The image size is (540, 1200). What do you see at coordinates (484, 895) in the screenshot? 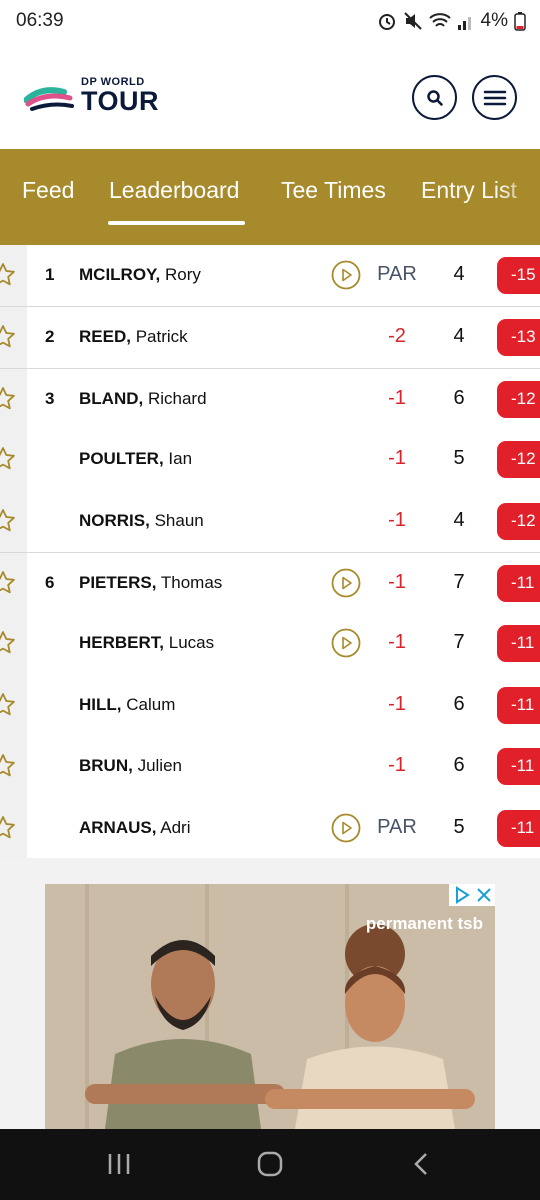
I see `close-icon` at bounding box center [484, 895].